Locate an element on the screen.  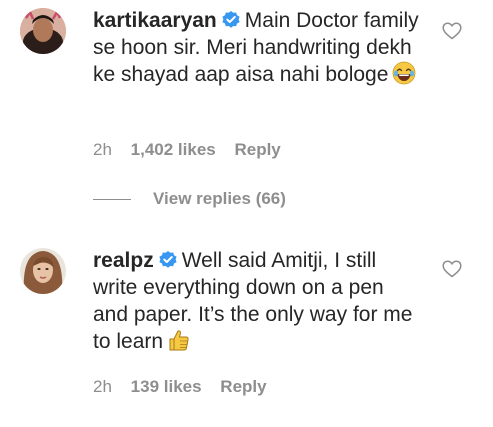
likes-count: 139 likes is located at coordinates (166, 386).